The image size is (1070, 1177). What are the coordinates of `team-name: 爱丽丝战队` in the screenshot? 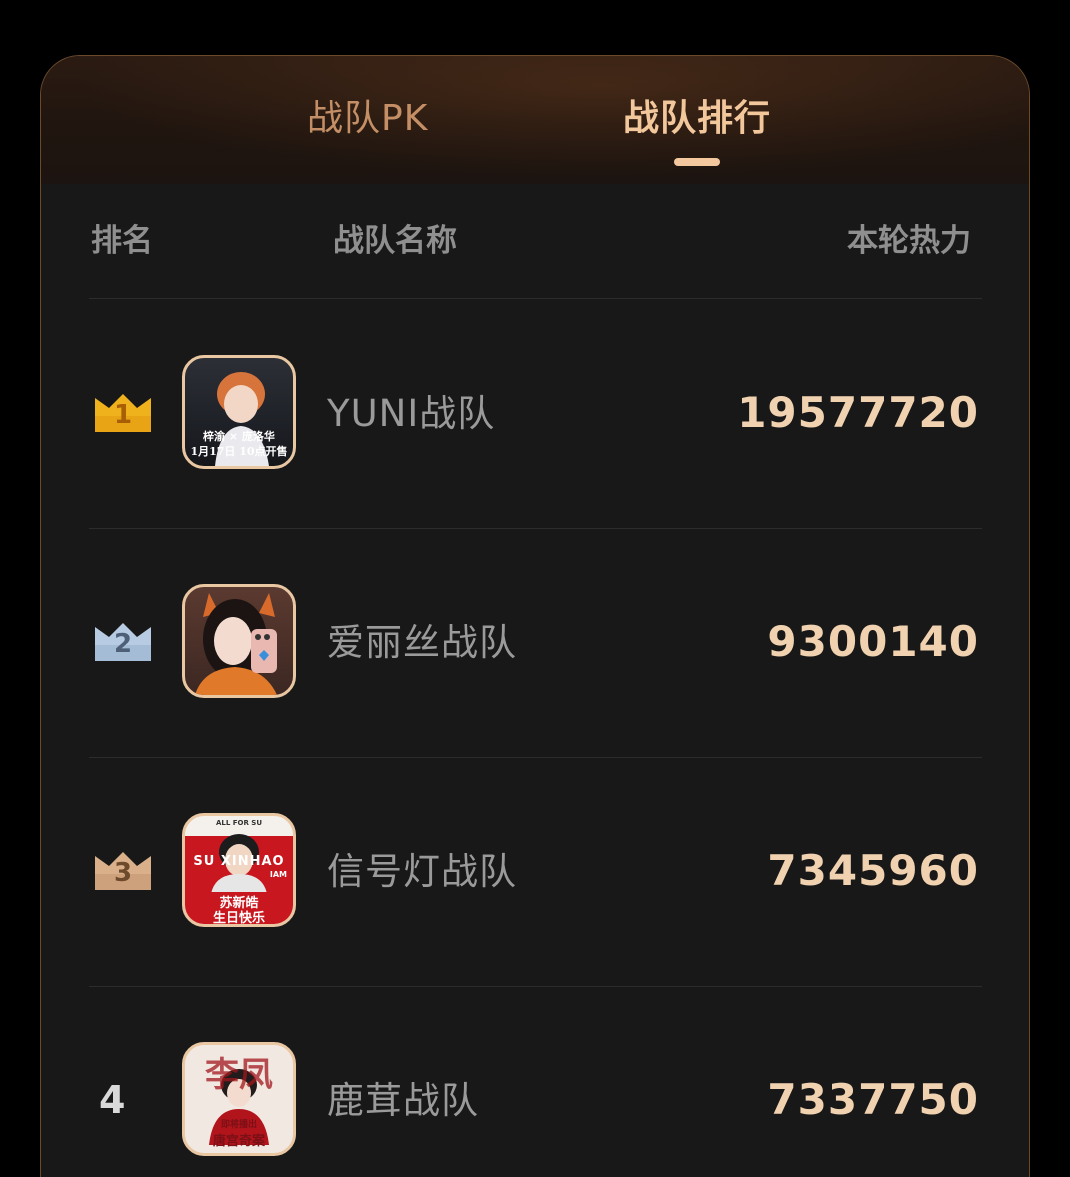 It's located at (422, 643).